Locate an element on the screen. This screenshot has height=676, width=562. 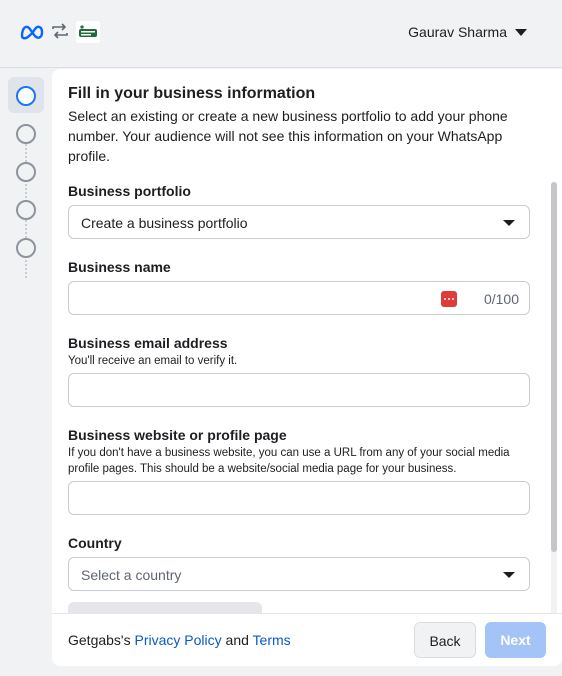
website-label: Business website or profile page is located at coordinates (177, 435).